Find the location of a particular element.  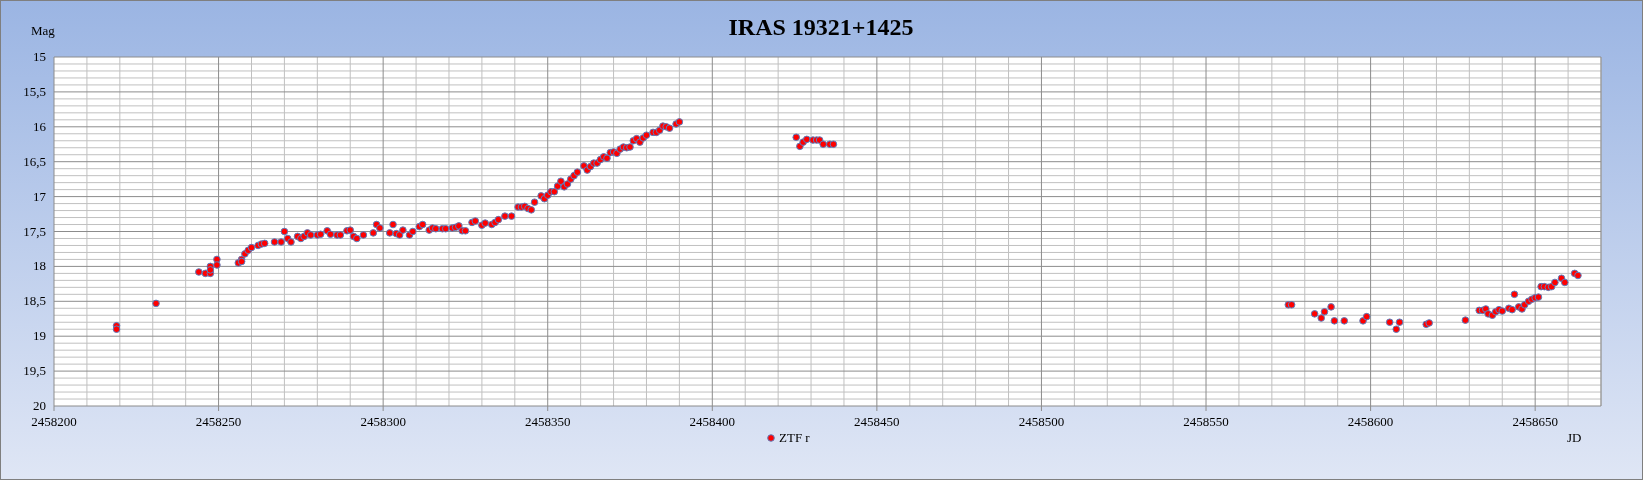

x-tick-label: 2458500 is located at coordinates (1041, 421).